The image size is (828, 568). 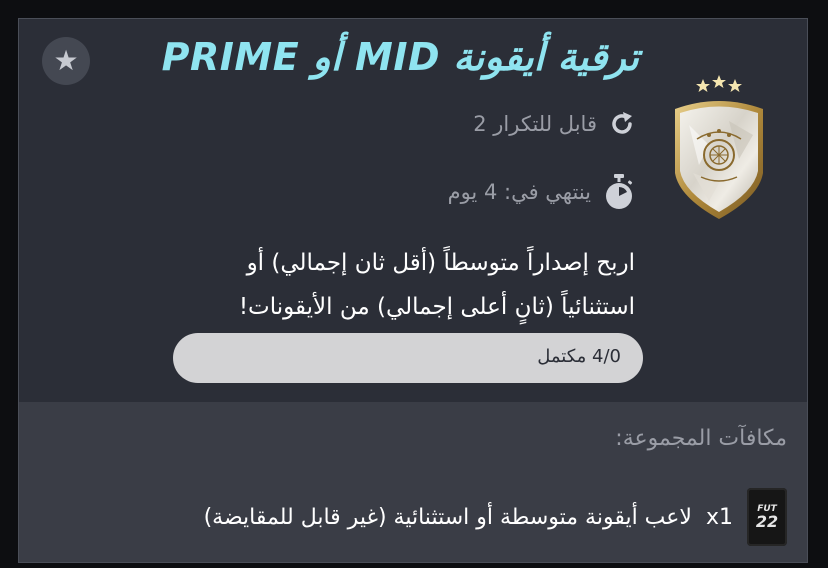 What do you see at coordinates (535, 124) in the screenshot?
I see `repeatable-text: قابل للتكرار 2` at bounding box center [535, 124].